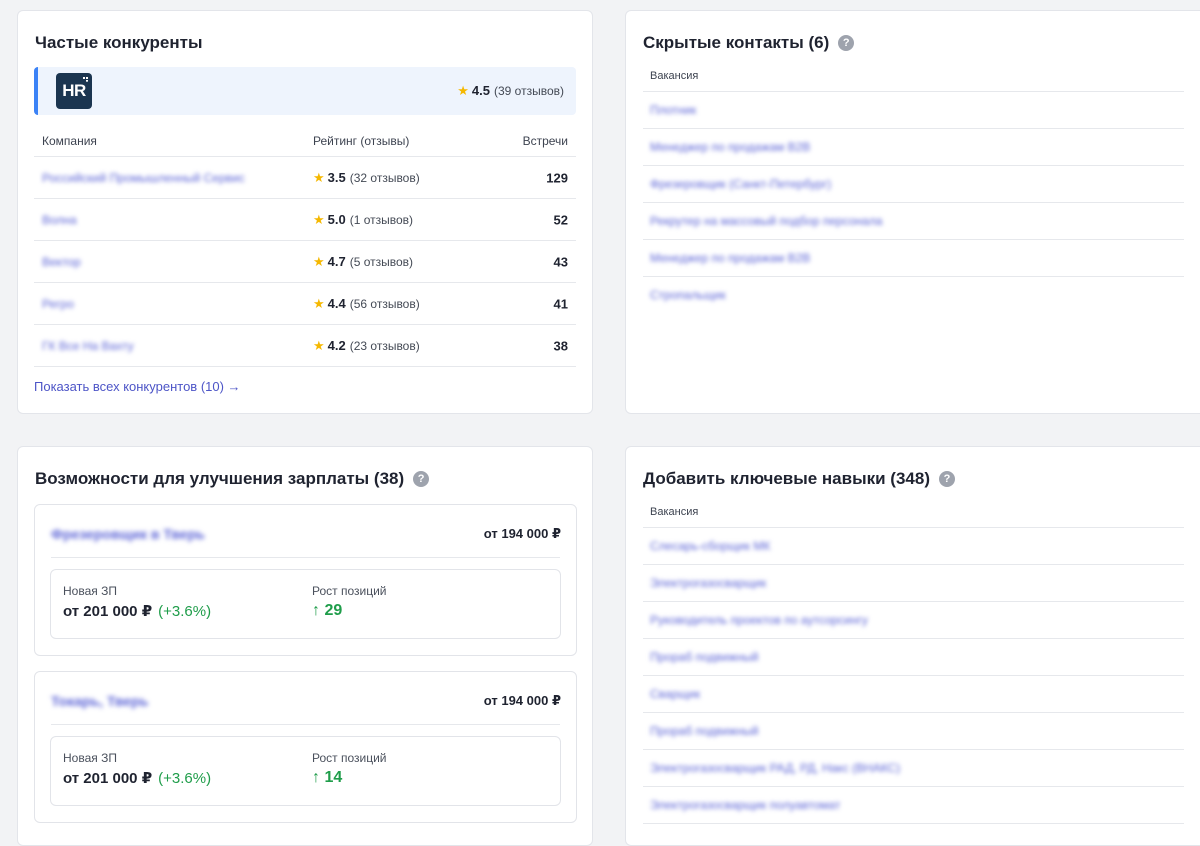 The width and height of the screenshot is (1200, 846). Describe the element at coordinates (710, 546) in the screenshot. I see `vacancy-link: Слесарь-сборщик МК` at that location.